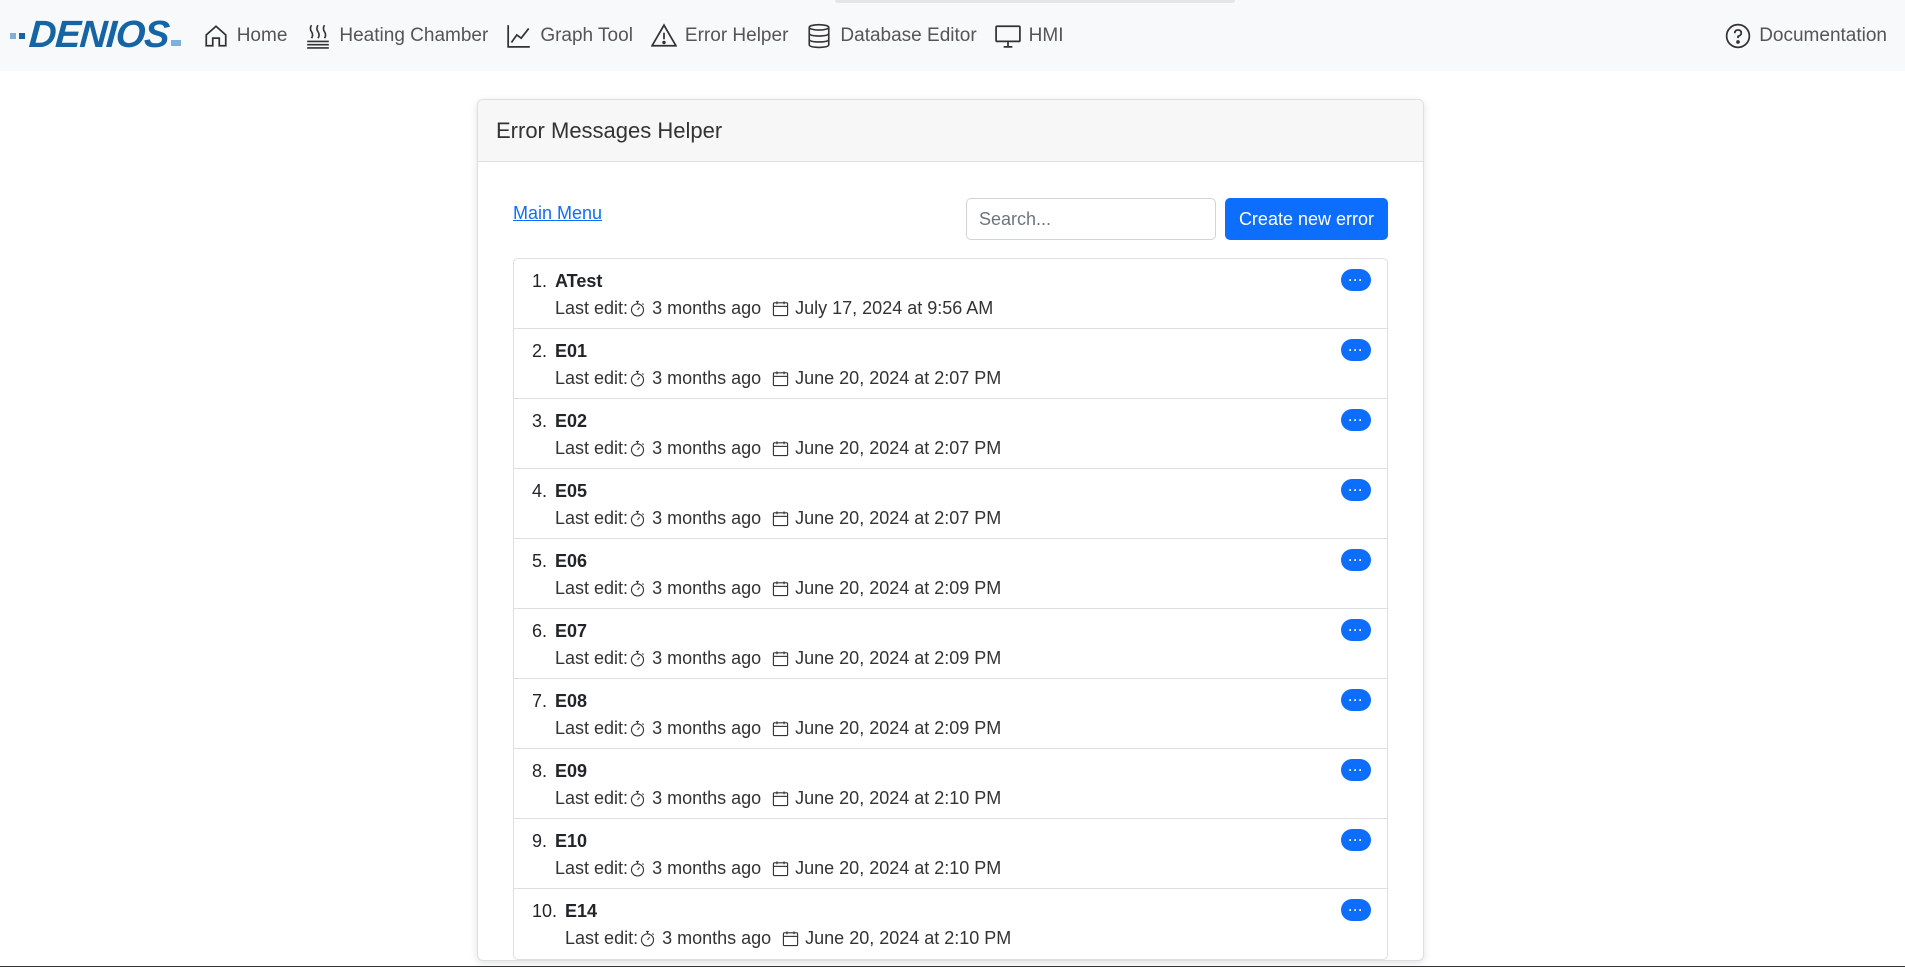 The height and width of the screenshot is (967, 1905). I want to click on card-title: Error Messages Helper, so click(950, 131).